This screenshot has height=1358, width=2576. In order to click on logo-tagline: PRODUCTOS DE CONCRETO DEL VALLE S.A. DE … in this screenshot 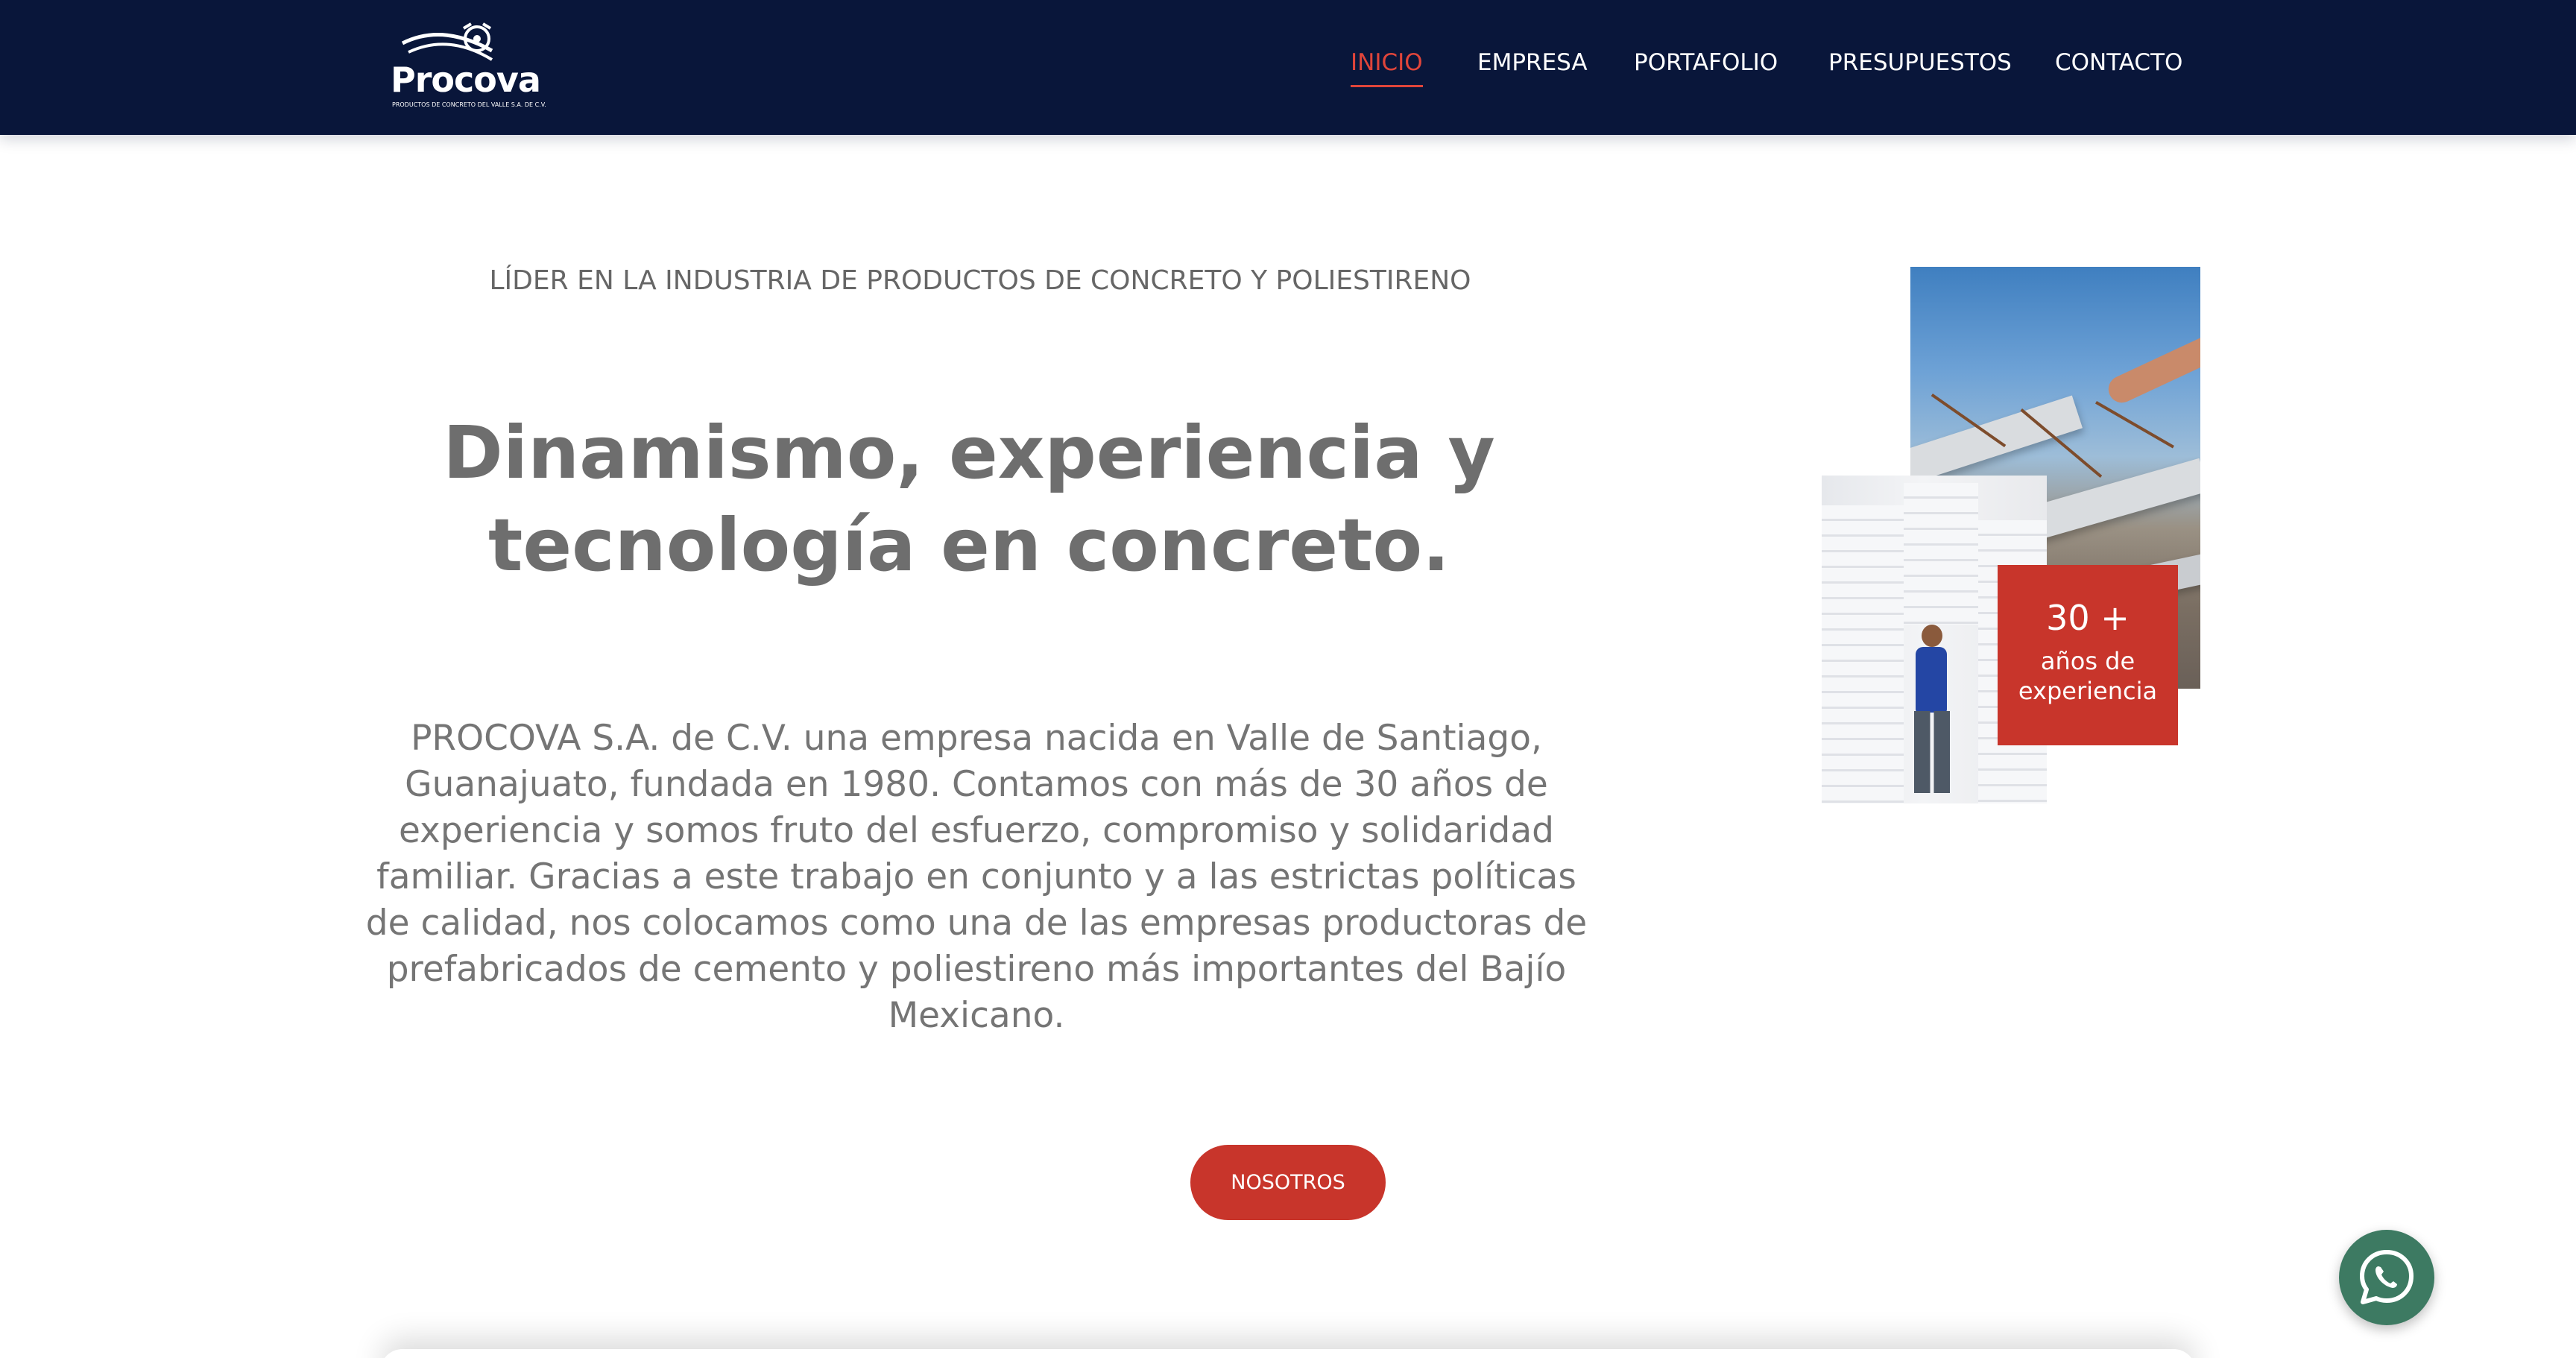, I will do `click(469, 104)`.